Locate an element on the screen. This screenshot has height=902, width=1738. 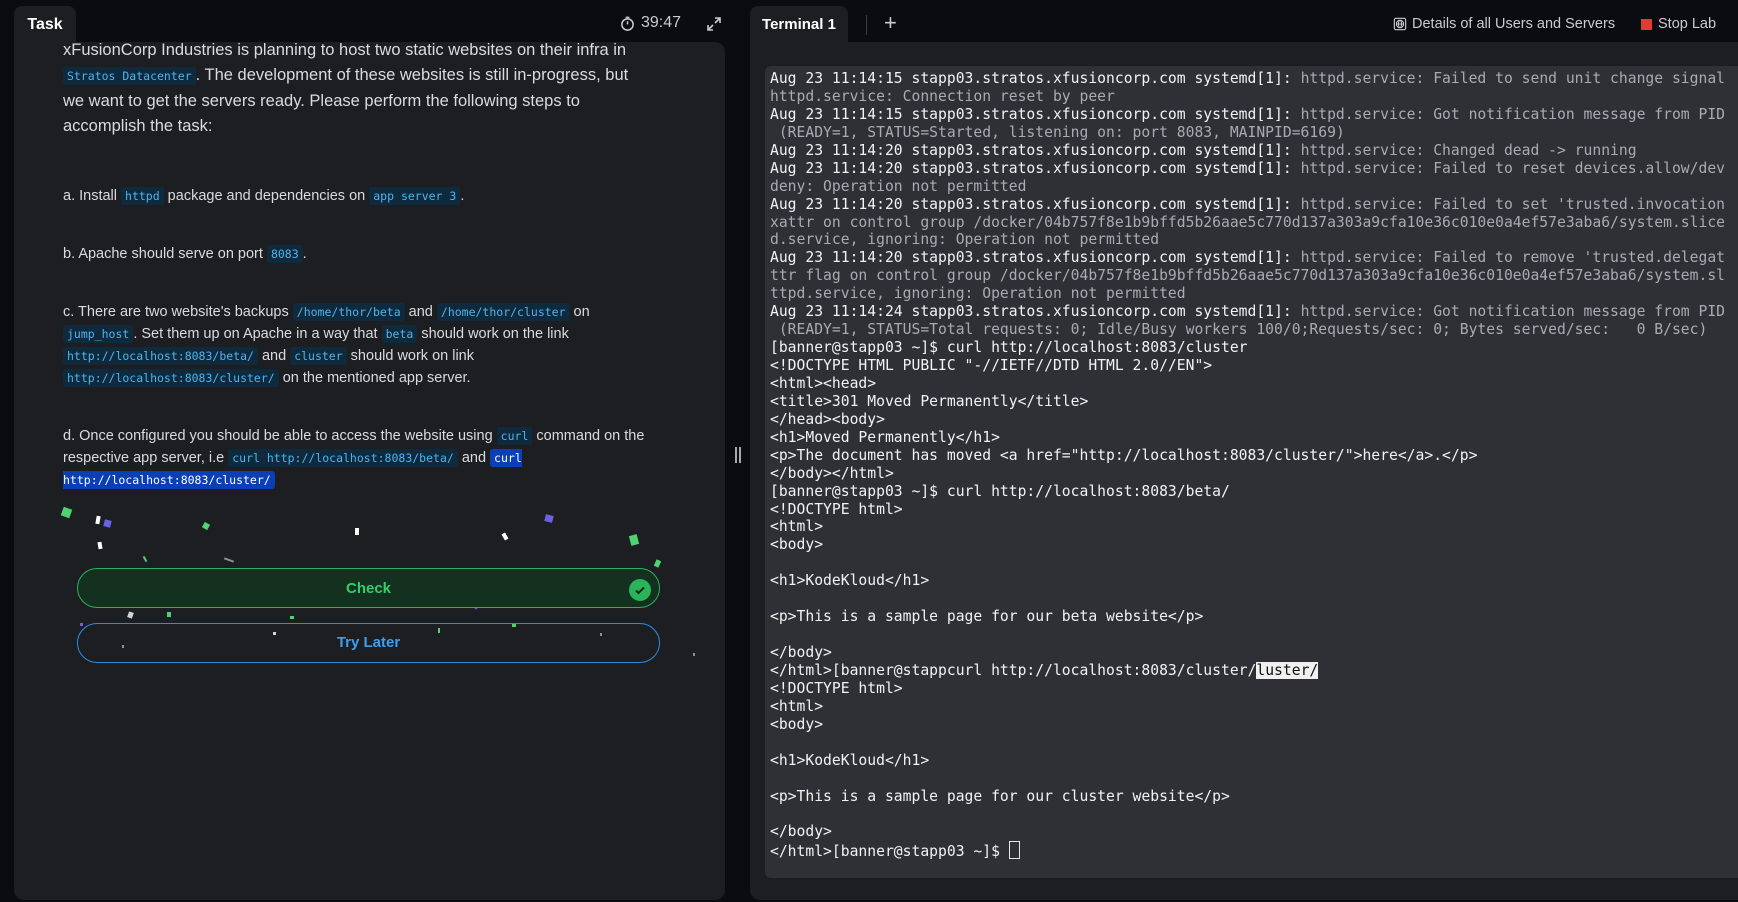
inline-code: httpd is located at coordinates (142, 196).